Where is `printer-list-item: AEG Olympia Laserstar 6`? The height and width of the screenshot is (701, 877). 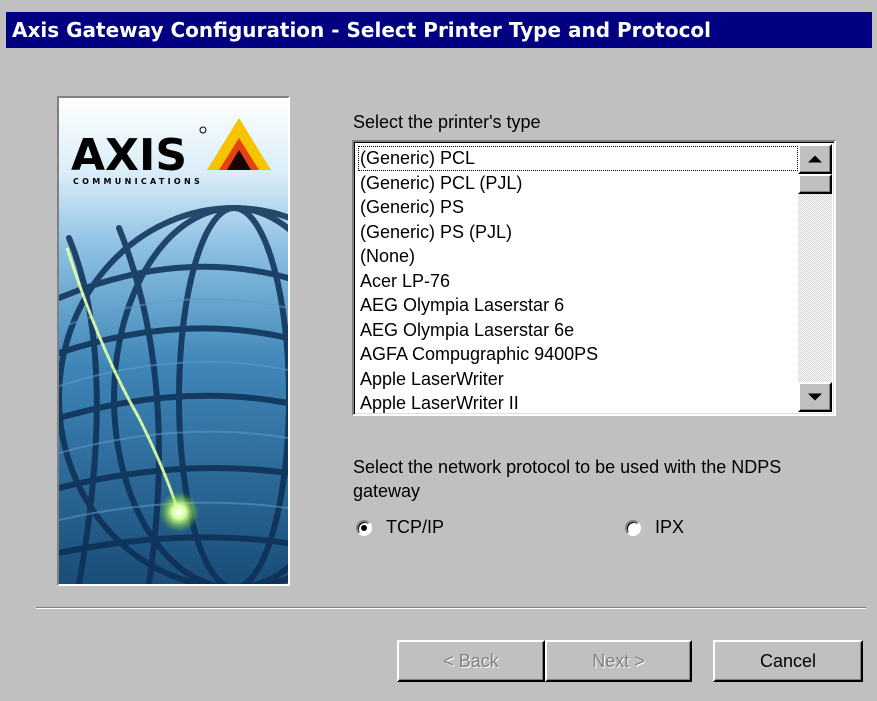
printer-list-item: AEG Olympia Laserstar 6 is located at coordinates (578, 305).